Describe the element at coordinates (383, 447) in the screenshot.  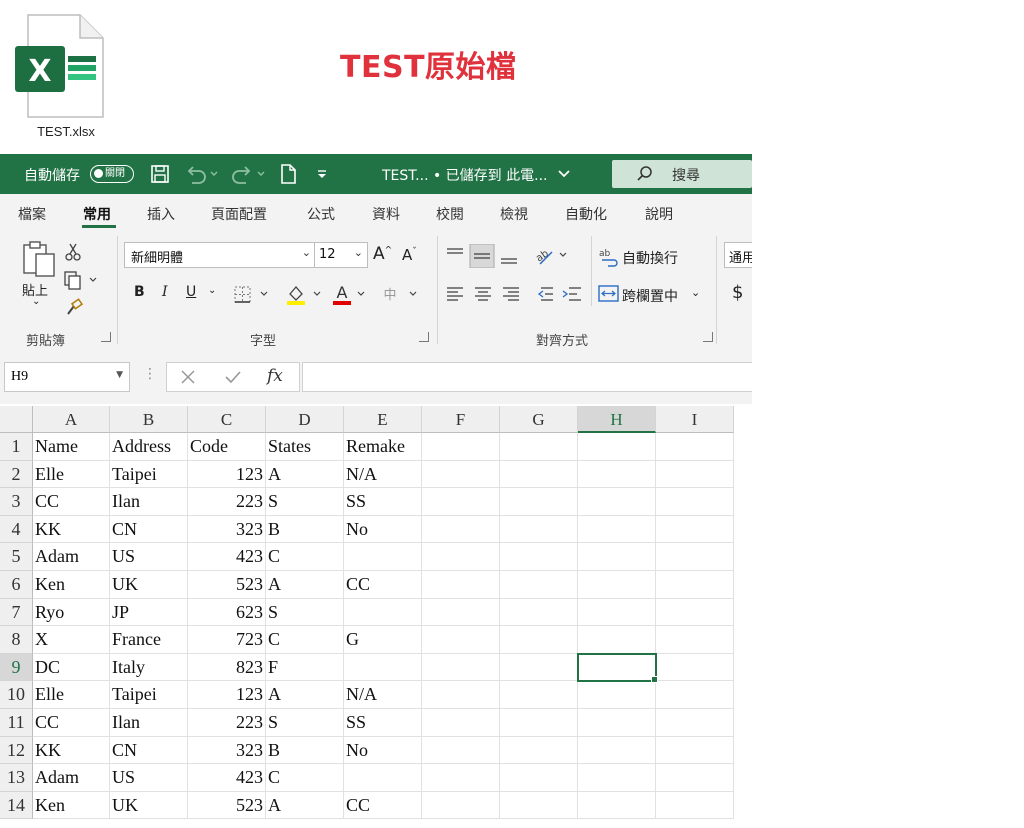
I see `cell-e1: Remake` at that location.